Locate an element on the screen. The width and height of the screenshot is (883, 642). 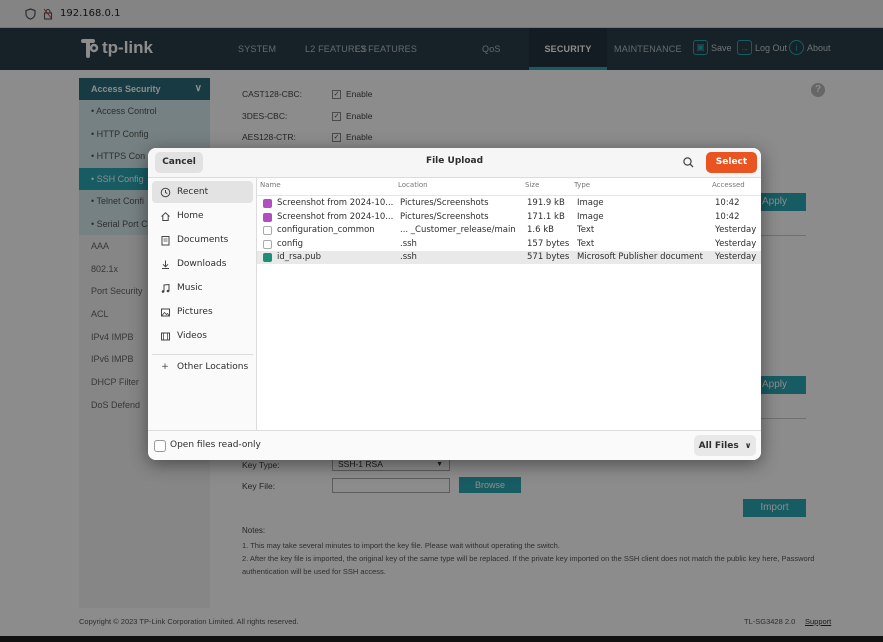
bottom-edge is located at coordinates (441, 639).